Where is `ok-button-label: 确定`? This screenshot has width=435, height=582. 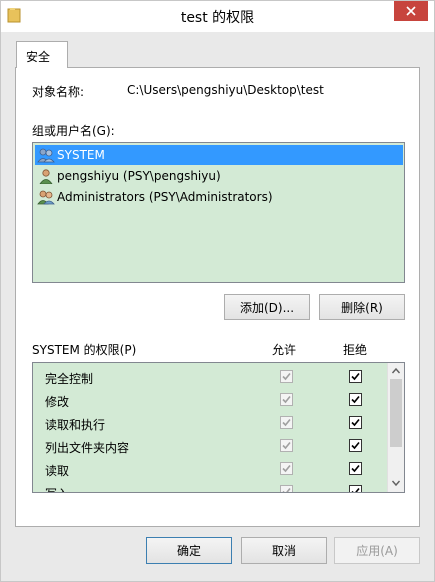
ok-button-label: 确定 is located at coordinates (188, 551).